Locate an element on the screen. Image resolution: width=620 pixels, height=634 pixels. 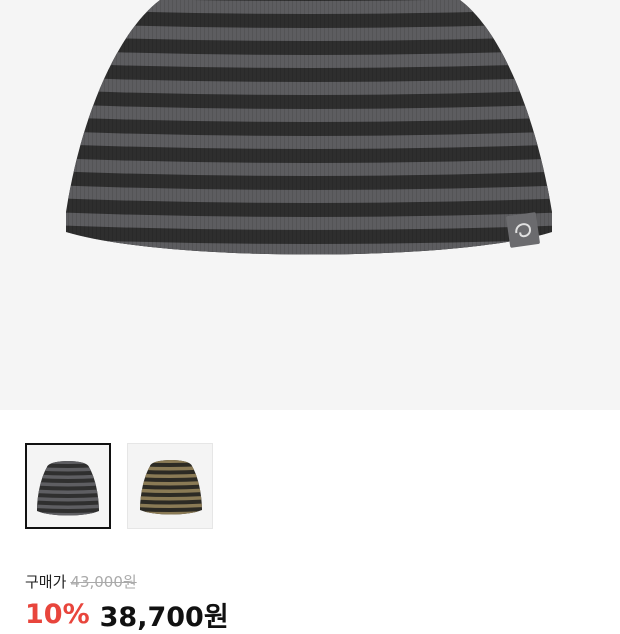
purchase-price-row: 구매가 43,000원 is located at coordinates (81, 581).